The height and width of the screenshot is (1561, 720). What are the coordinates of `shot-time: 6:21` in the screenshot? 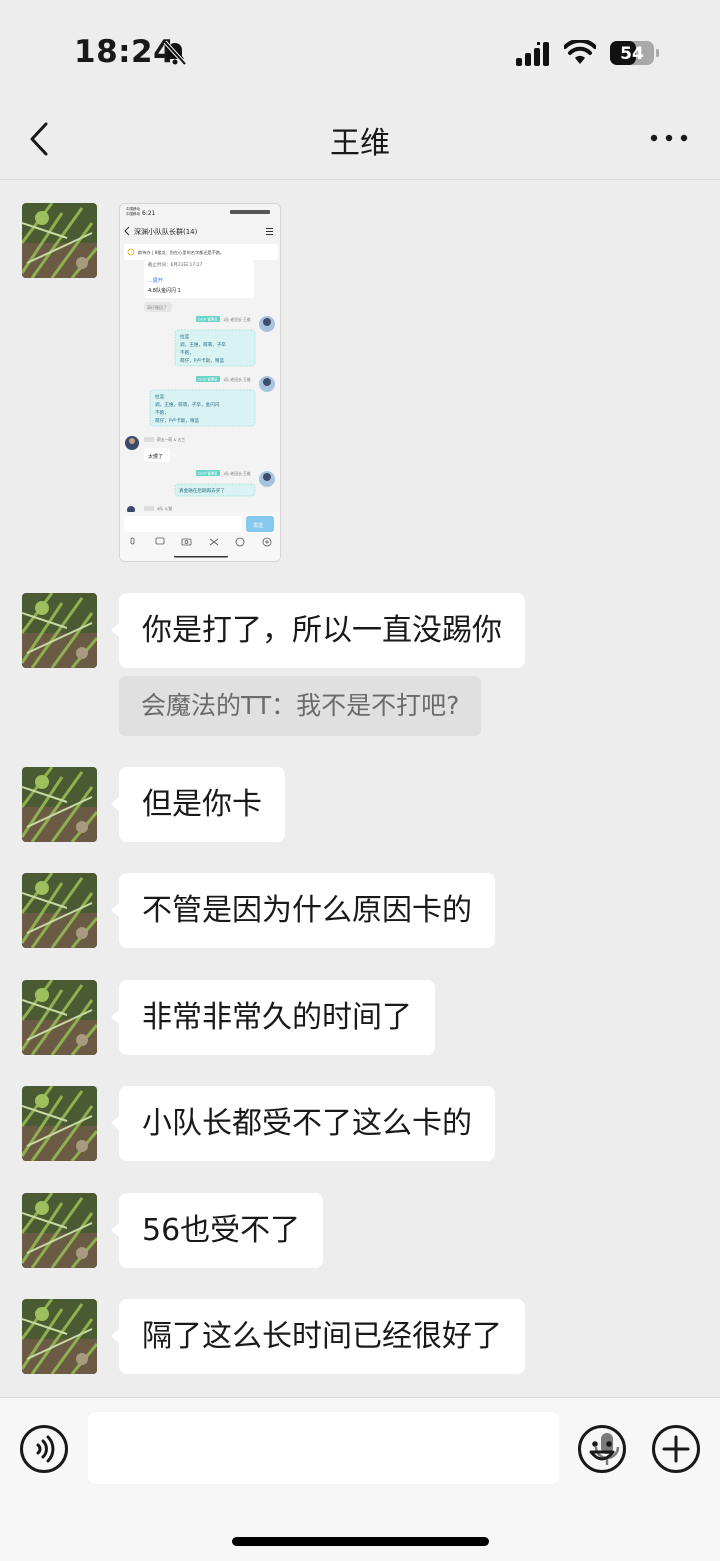 It's located at (149, 213).